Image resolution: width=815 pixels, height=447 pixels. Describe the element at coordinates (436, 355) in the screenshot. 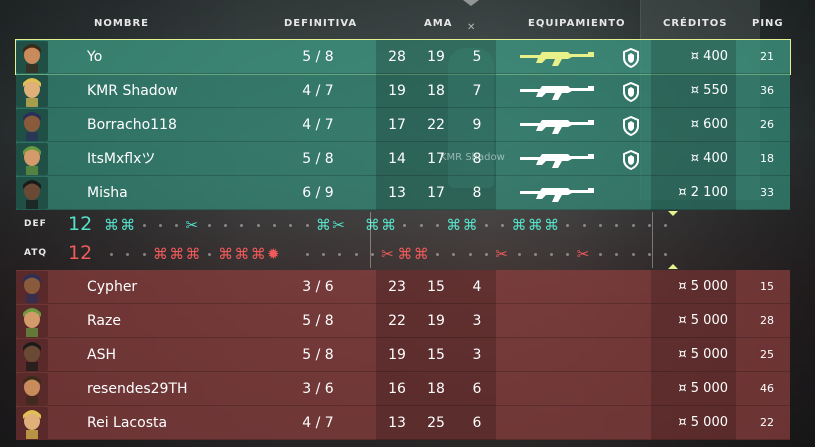

I see `deaths: 15` at that location.